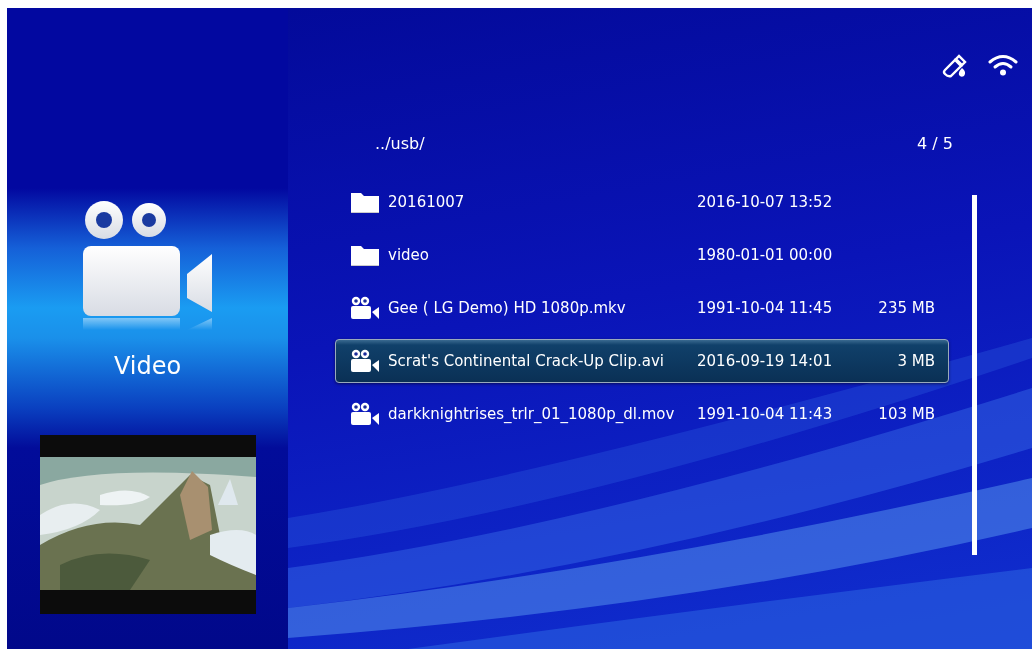 The width and height of the screenshot is (1032, 649). I want to click on scrollbar, so click(974, 375).